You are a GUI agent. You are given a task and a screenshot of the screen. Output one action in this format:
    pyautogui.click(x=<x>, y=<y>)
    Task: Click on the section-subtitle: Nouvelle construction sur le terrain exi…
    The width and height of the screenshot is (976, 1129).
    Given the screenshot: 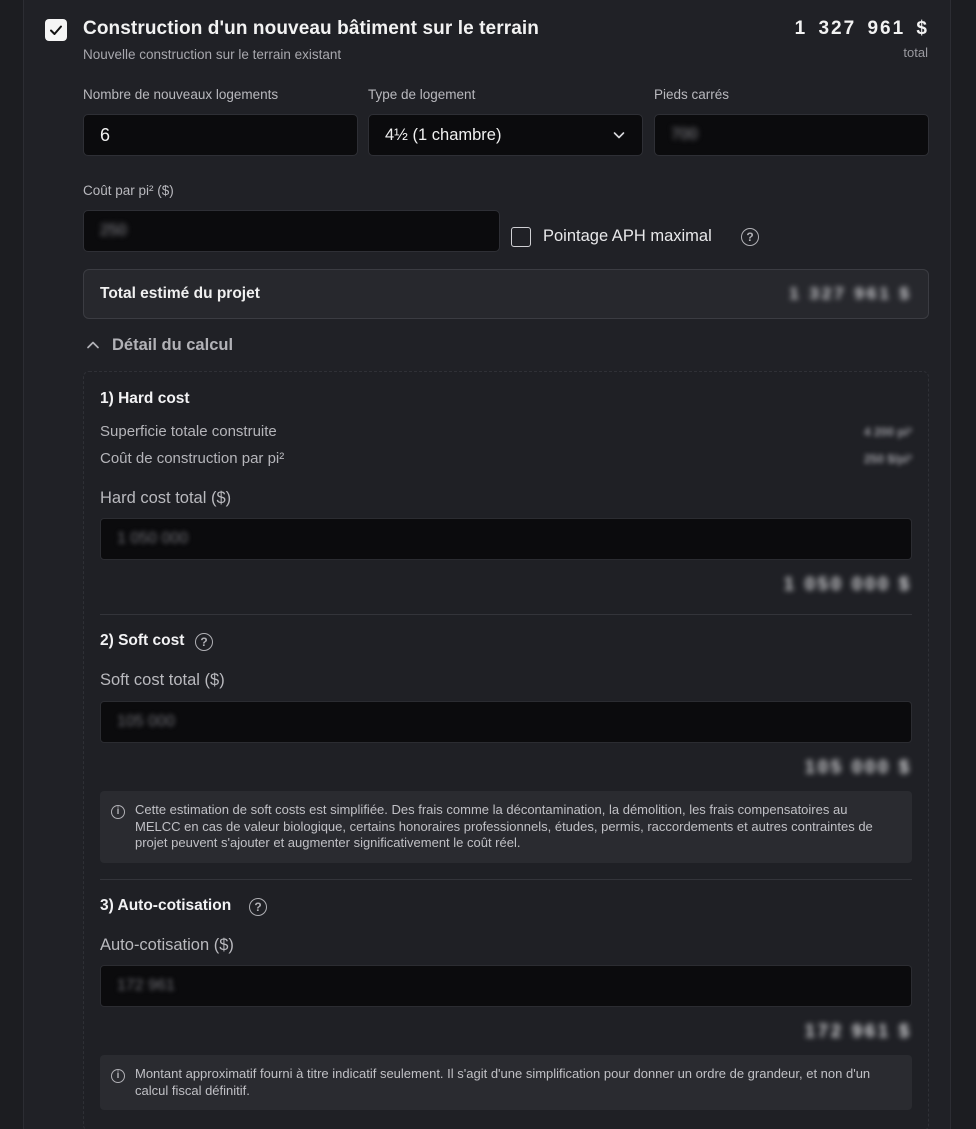 What is the action you would take?
    pyautogui.click(x=212, y=54)
    